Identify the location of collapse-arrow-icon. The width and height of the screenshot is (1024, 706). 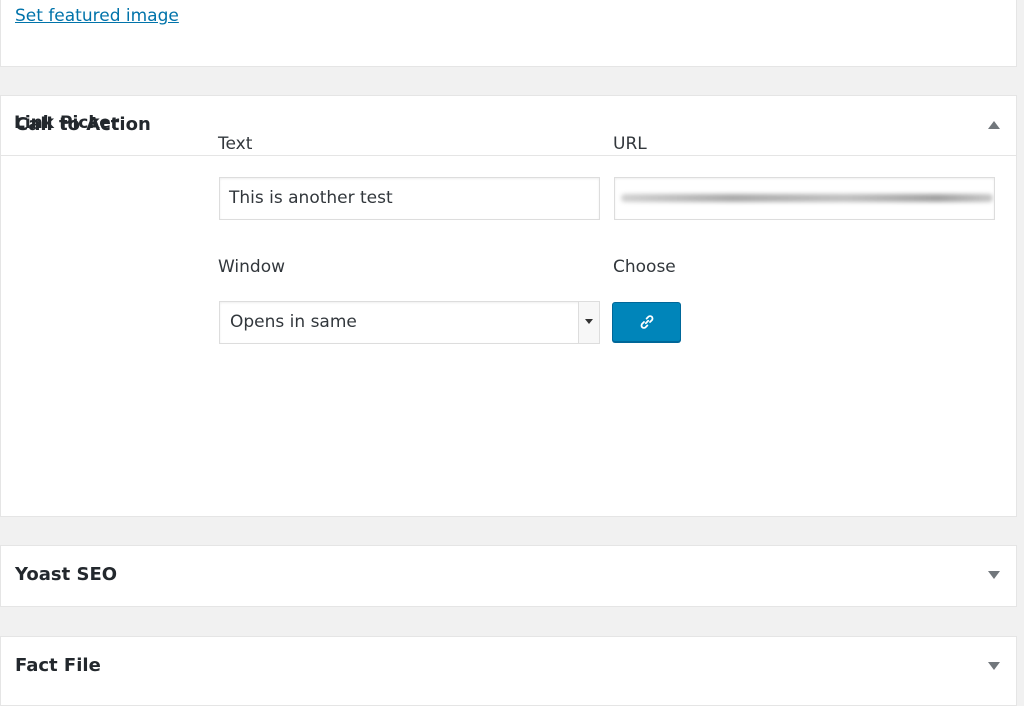
(994, 125).